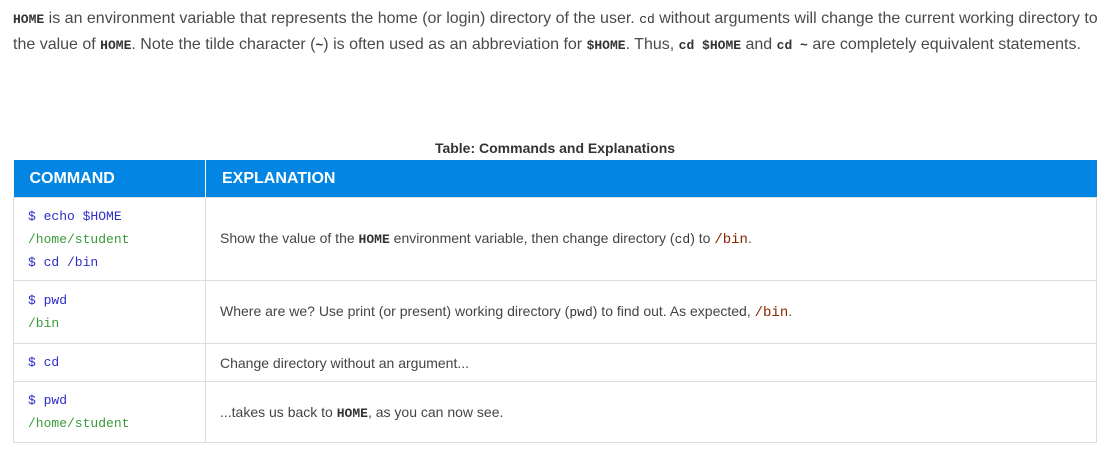 Image resolution: width=1113 pixels, height=460 pixels. Describe the element at coordinates (44, 323) in the screenshot. I see `output-line: /bin` at that location.